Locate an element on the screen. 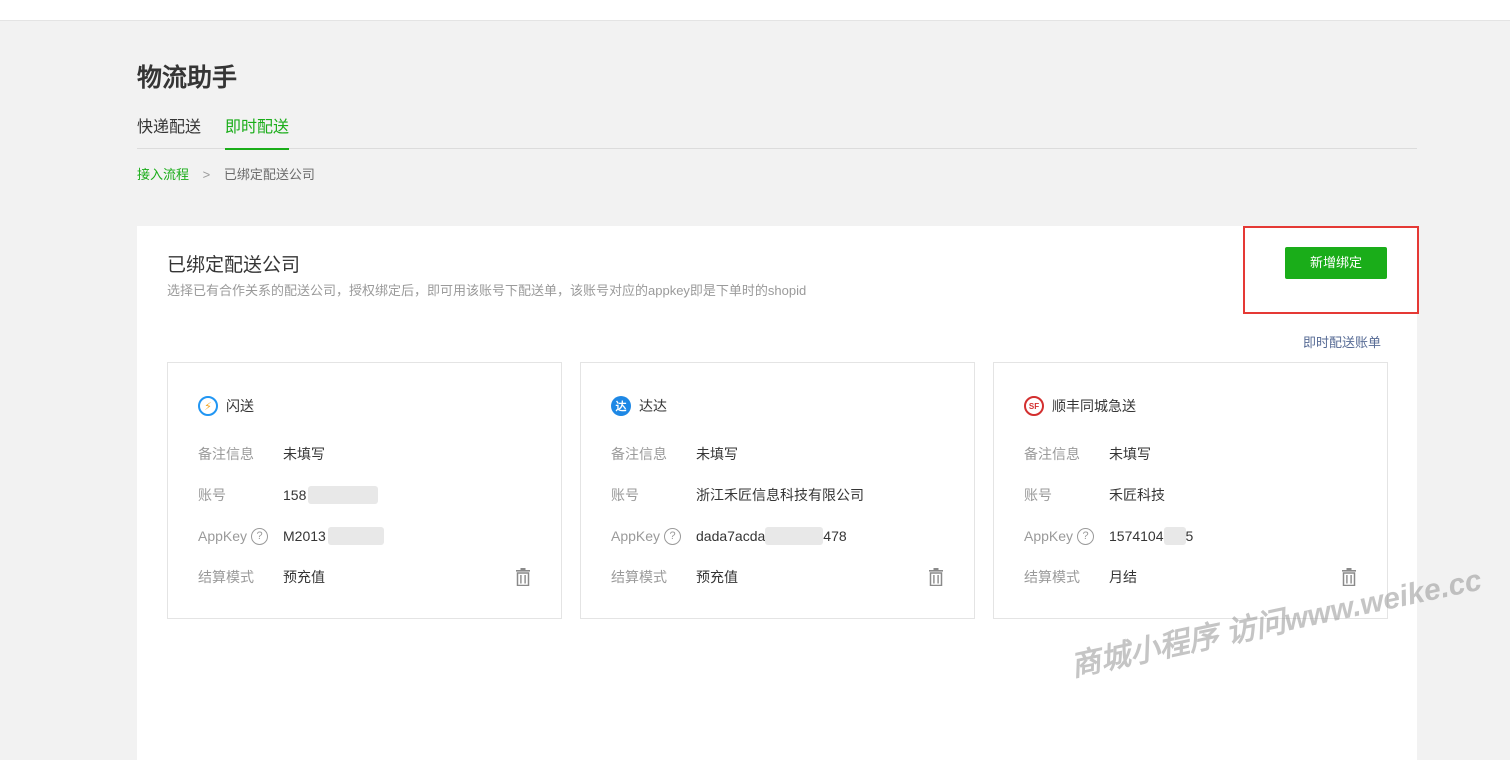 The width and height of the screenshot is (1510, 760). card-header: SF 顺丰同城急送 is located at coordinates (1080, 406).